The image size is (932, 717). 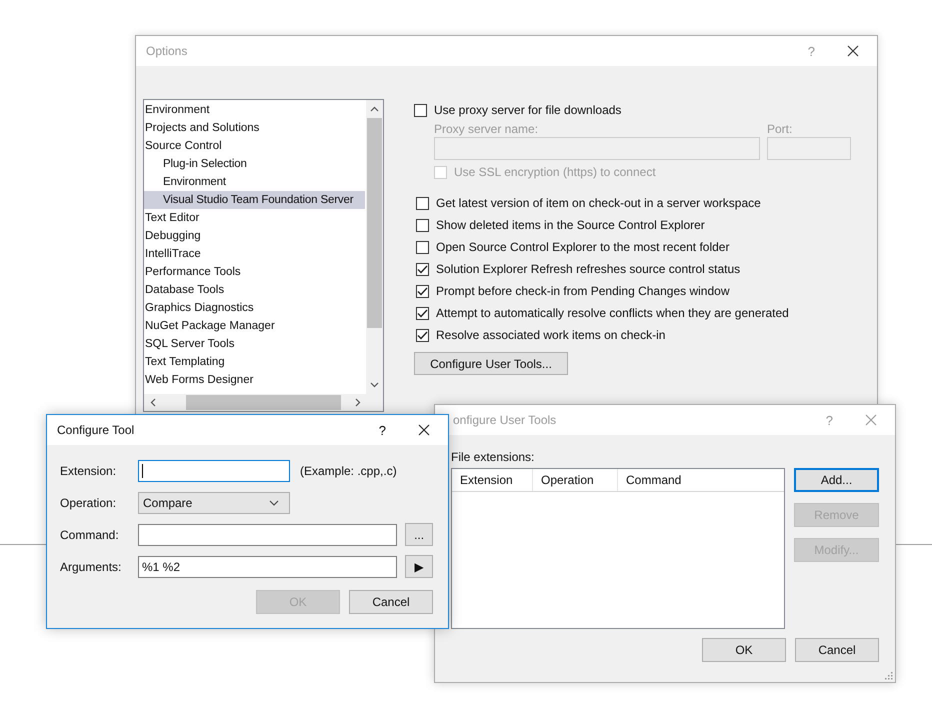 What do you see at coordinates (570, 225) in the screenshot?
I see `checkbox-label: Show deleted items in the Source Control Explorer` at bounding box center [570, 225].